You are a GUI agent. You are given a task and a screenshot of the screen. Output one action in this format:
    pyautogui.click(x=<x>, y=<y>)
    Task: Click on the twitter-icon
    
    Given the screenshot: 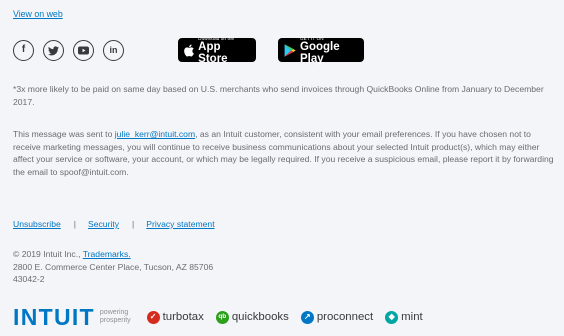 What is the action you would take?
    pyautogui.click(x=53, y=50)
    